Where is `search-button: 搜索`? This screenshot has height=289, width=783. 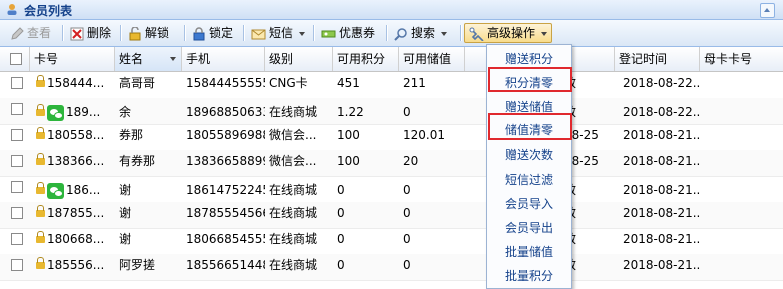
search-button: 搜索 is located at coordinates (420, 33).